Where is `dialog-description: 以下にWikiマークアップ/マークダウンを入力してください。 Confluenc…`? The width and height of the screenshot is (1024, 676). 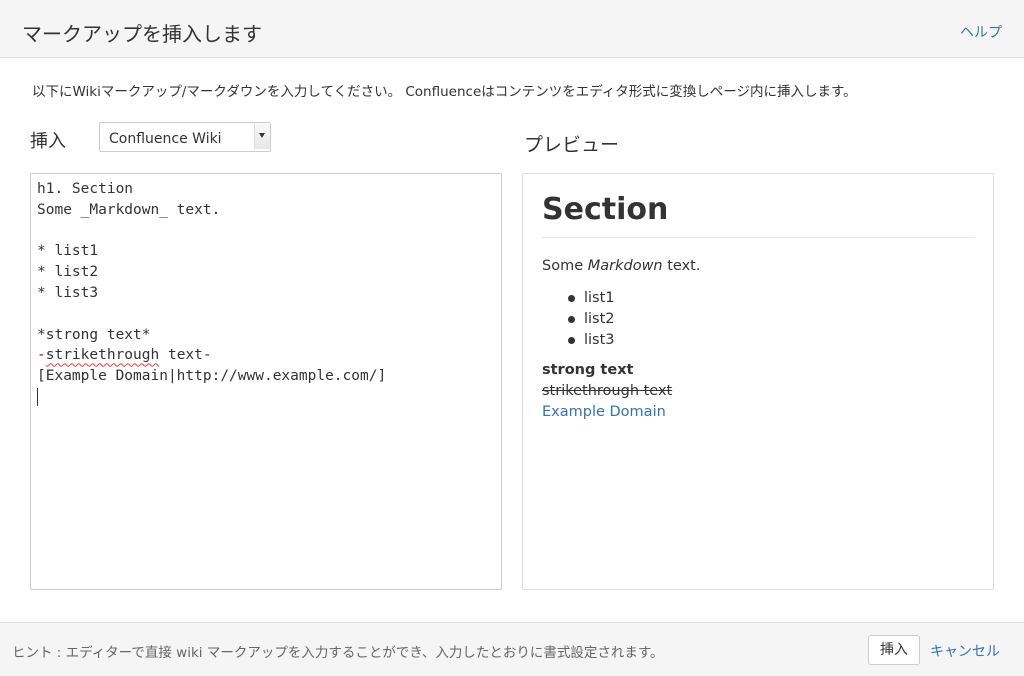
dialog-description: 以下にWikiマークアップ/マークダウンを入力してください。 Confluenc… is located at coordinates (444, 92).